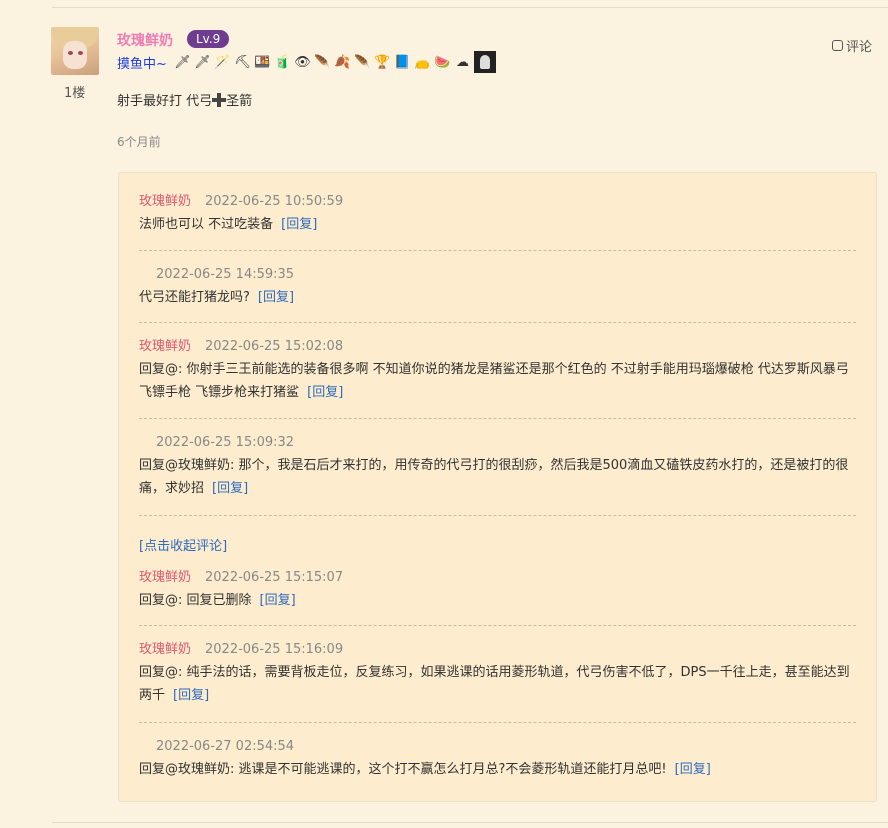  What do you see at coordinates (499, 286) in the screenshot?
I see `reply-item: 2022-06-25 14:59:35 代弓还能打猪龙吗? [回复]` at bounding box center [499, 286].